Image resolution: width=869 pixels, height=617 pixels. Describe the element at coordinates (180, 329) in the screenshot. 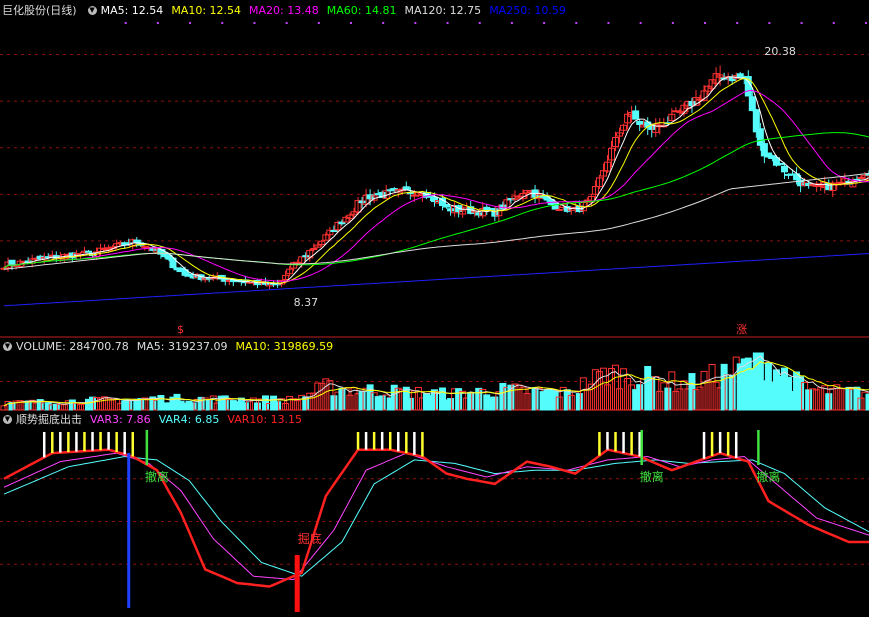

I see `price-marker: $` at that location.